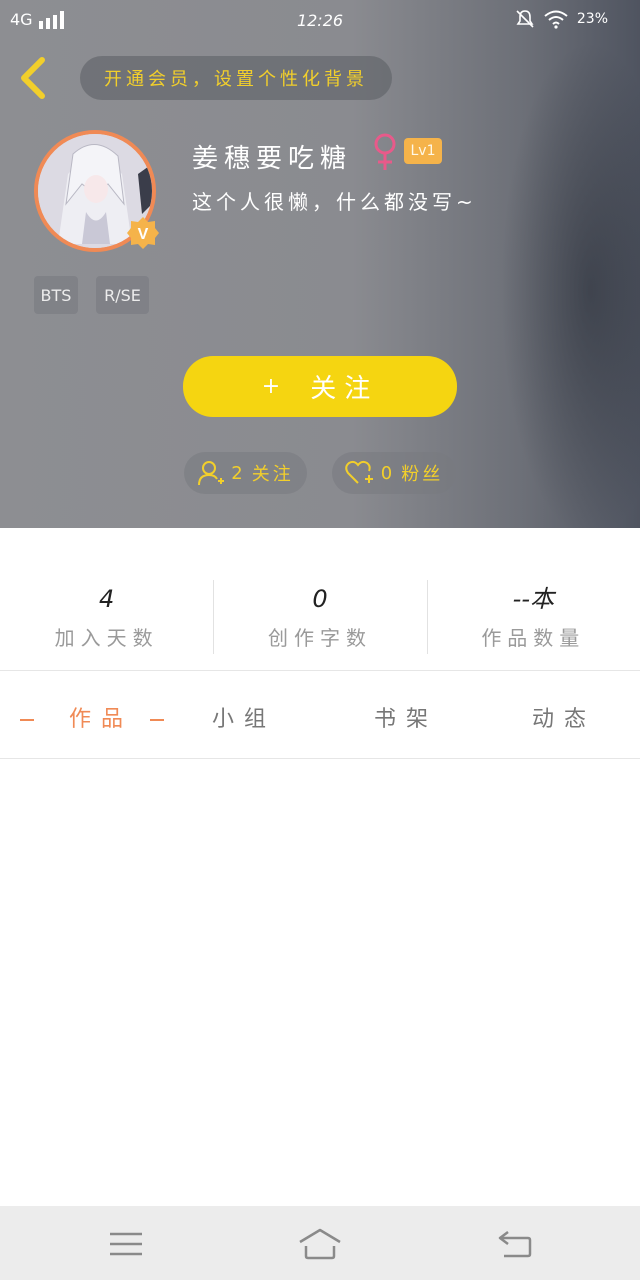  I want to click on fans-count: 0, so click(388, 473).